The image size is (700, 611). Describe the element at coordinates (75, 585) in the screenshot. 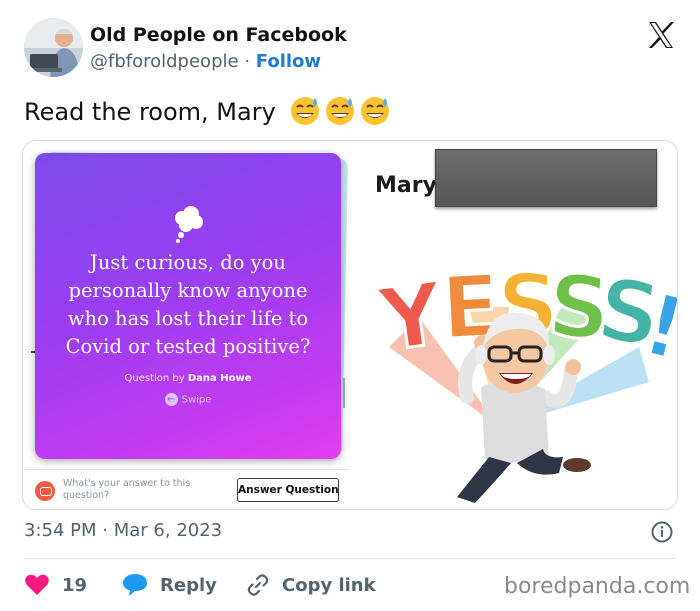

I see `like-count: 19` at that location.